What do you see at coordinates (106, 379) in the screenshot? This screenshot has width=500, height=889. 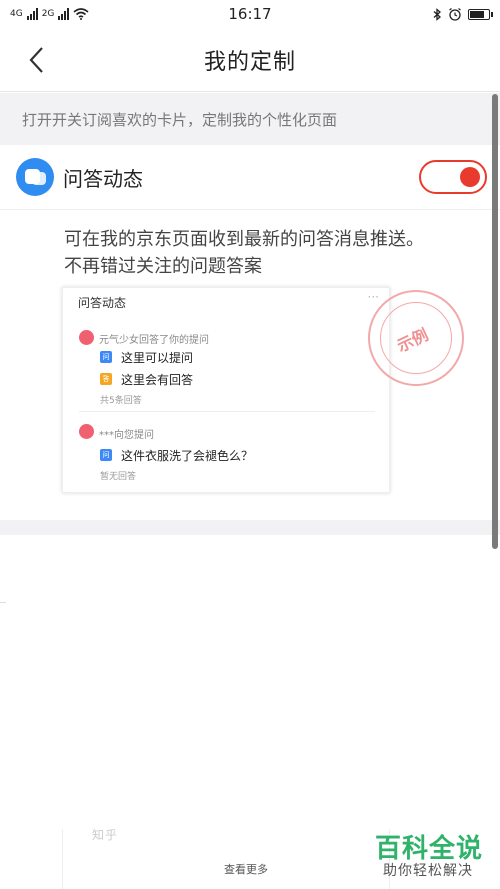 I see `answer-tag-icon: 答` at bounding box center [106, 379].